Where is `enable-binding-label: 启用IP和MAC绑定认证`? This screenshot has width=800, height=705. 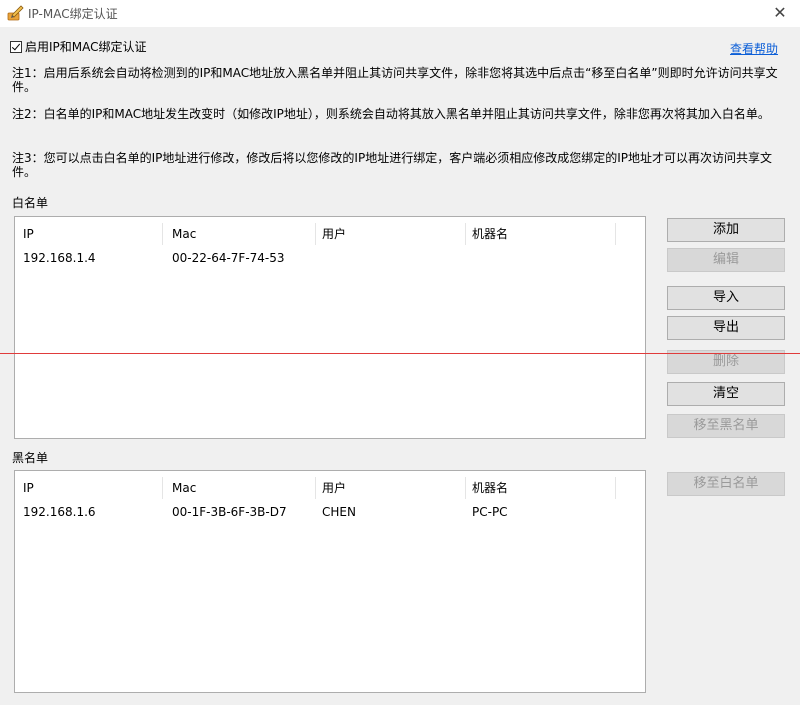 enable-binding-label: 启用IP和MAC绑定认证 is located at coordinates (86, 46).